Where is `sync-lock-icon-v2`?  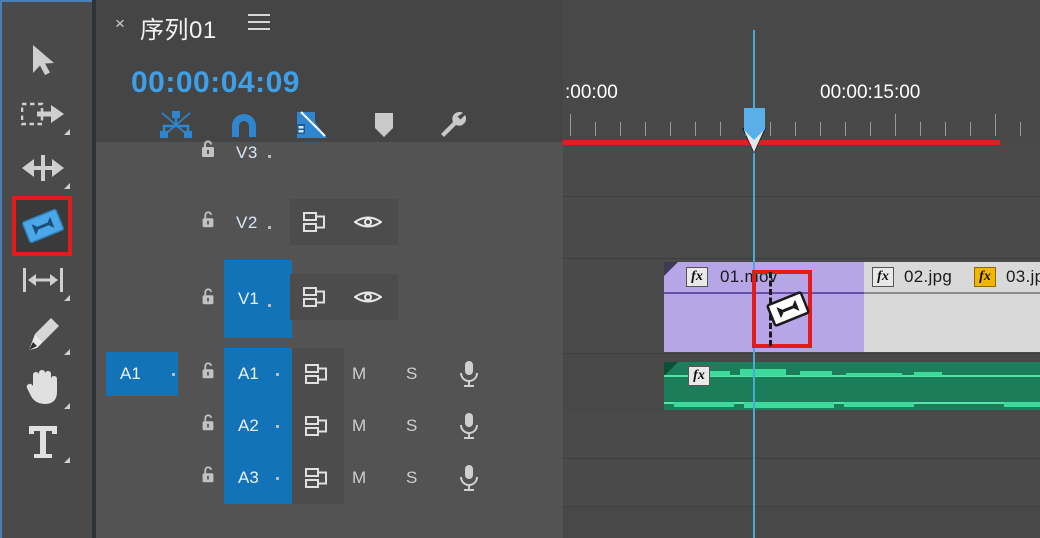
sync-lock-icon-v2 is located at coordinates (316, 222).